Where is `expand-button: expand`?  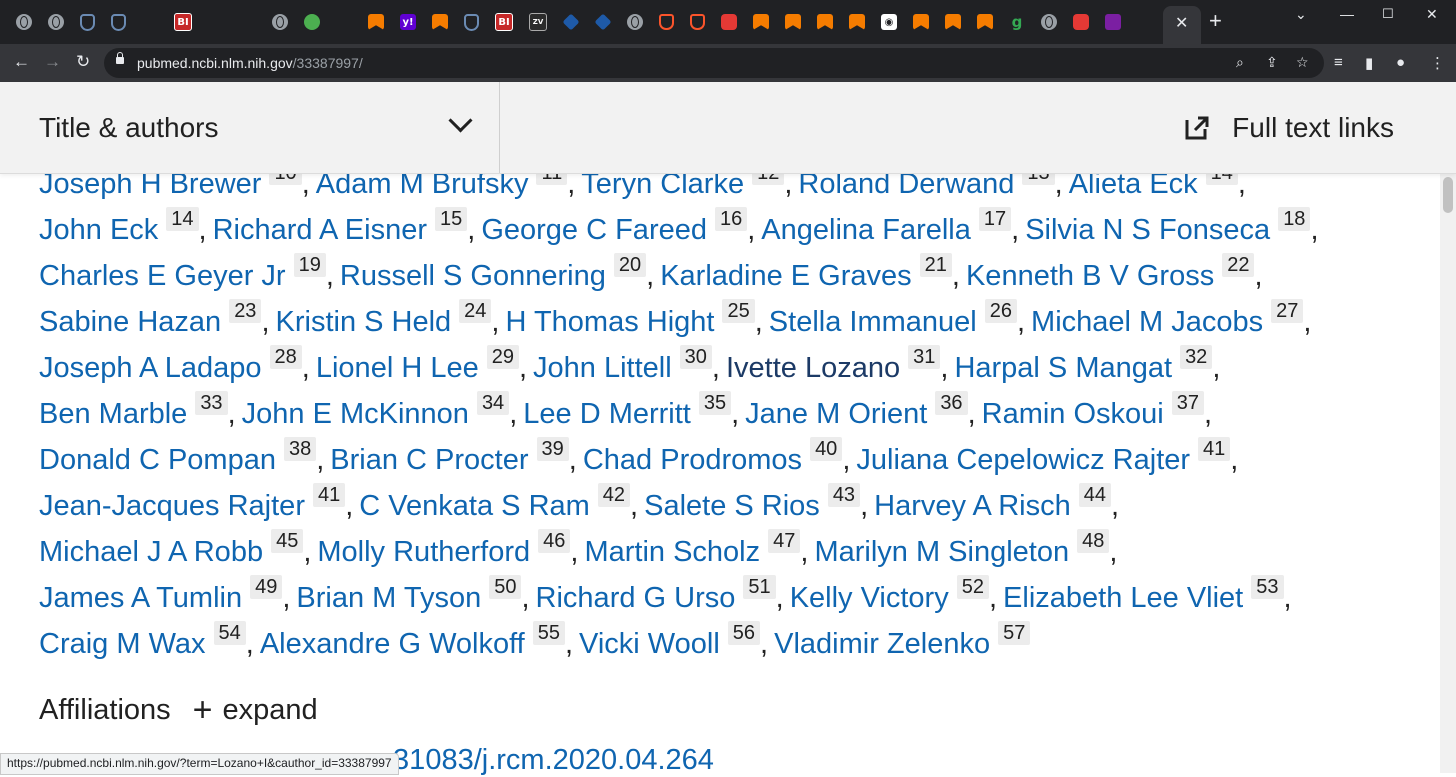 expand-button: expand is located at coordinates (270, 710).